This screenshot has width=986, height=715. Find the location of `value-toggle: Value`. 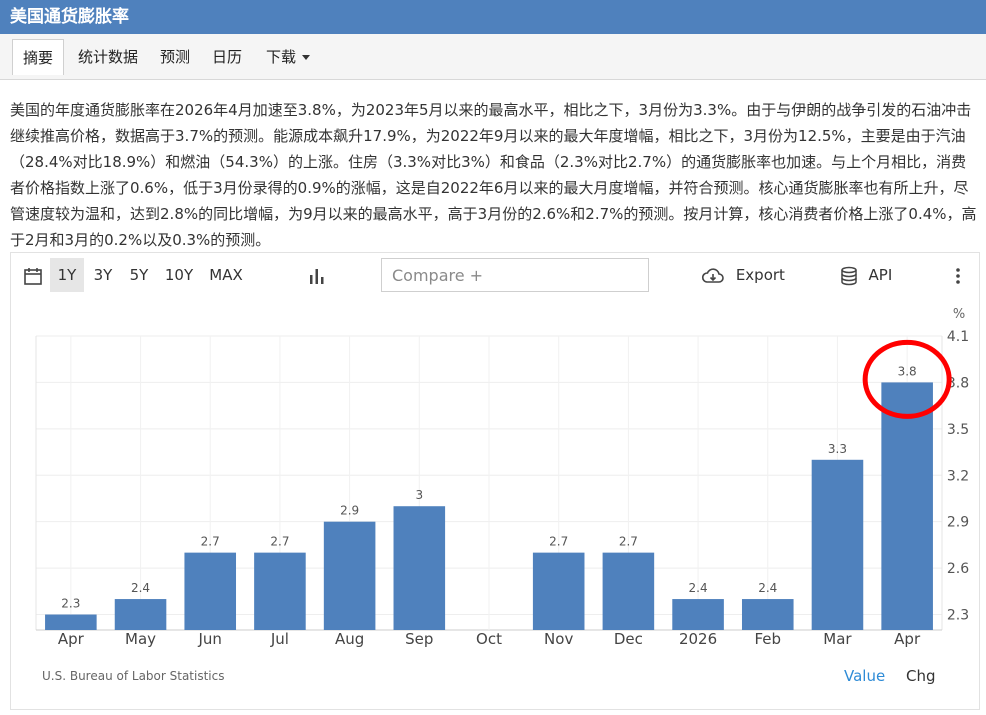

value-toggle: Value is located at coordinates (864, 676).